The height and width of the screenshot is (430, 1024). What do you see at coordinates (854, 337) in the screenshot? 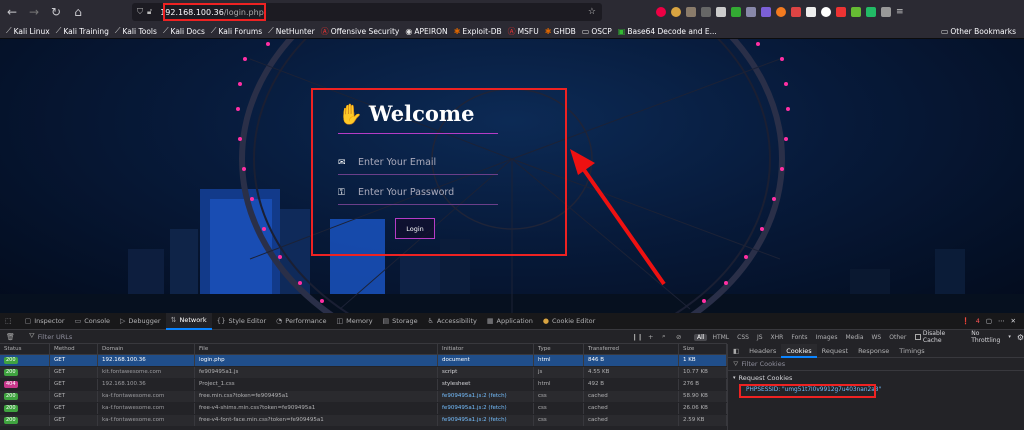
I see `filter-media: Media` at bounding box center [854, 337].